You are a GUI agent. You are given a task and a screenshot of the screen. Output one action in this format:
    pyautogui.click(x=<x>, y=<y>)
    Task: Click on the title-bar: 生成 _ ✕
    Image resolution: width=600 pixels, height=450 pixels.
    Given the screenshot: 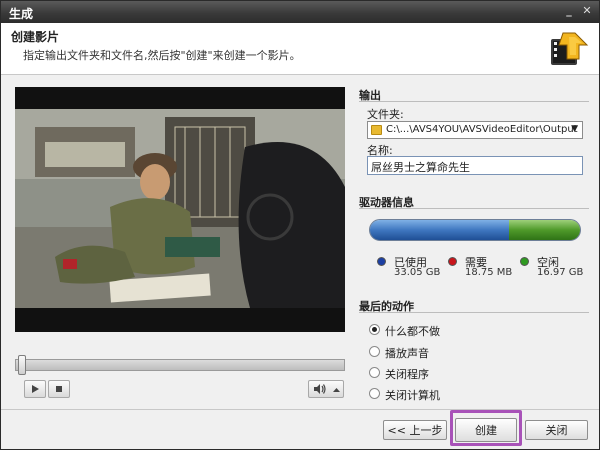 What is the action you would take?
    pyautogui.click(x=300, y=12)
    